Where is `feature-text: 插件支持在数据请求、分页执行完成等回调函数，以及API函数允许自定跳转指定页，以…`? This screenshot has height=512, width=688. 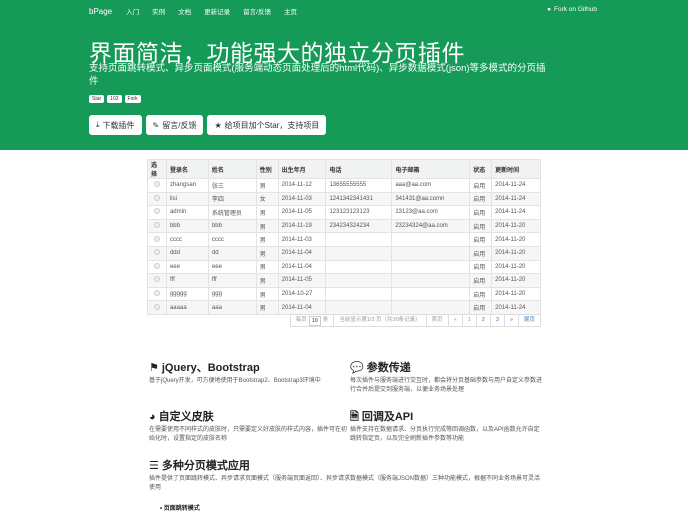 feature-text: 插件支持在数据请求、分页执行完成等回调函数，以及API函数允许自定跳转指定页，以… is located at coordinates (445, 434).